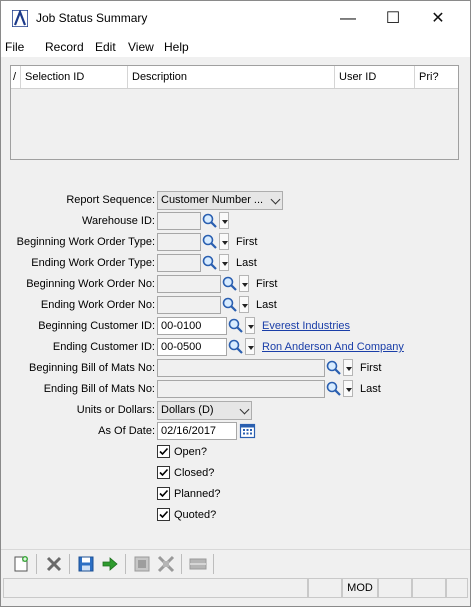 This screenshot has width=471, height=607. I want to click on end-customer-input: 00-0500, so click(192, 347).